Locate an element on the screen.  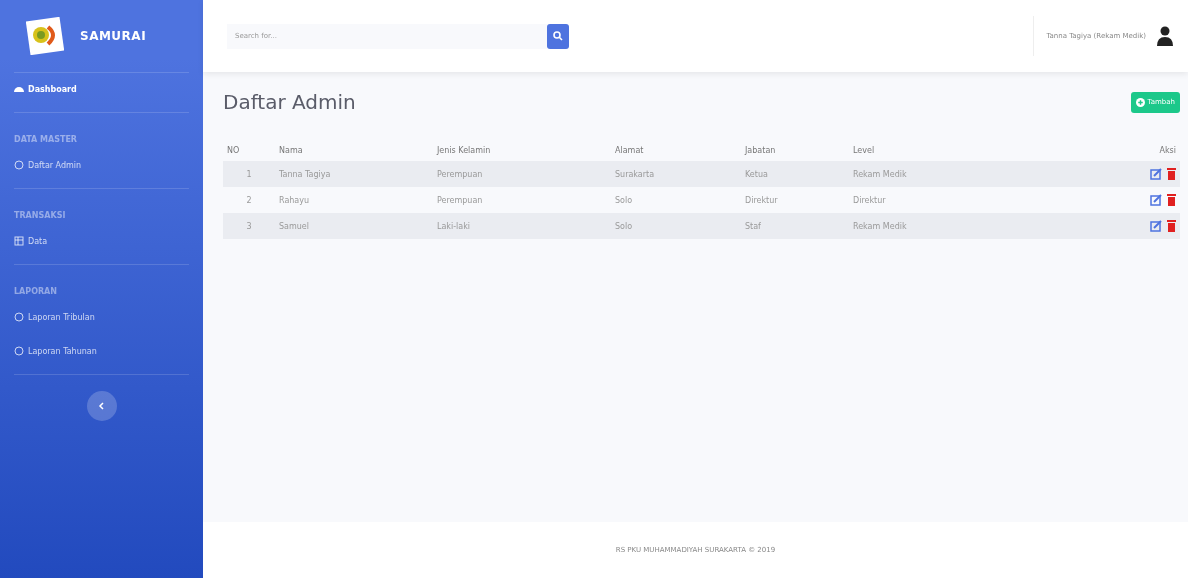
sidebar-heading: TRANSAKSI is located at coordinates (40, 215).